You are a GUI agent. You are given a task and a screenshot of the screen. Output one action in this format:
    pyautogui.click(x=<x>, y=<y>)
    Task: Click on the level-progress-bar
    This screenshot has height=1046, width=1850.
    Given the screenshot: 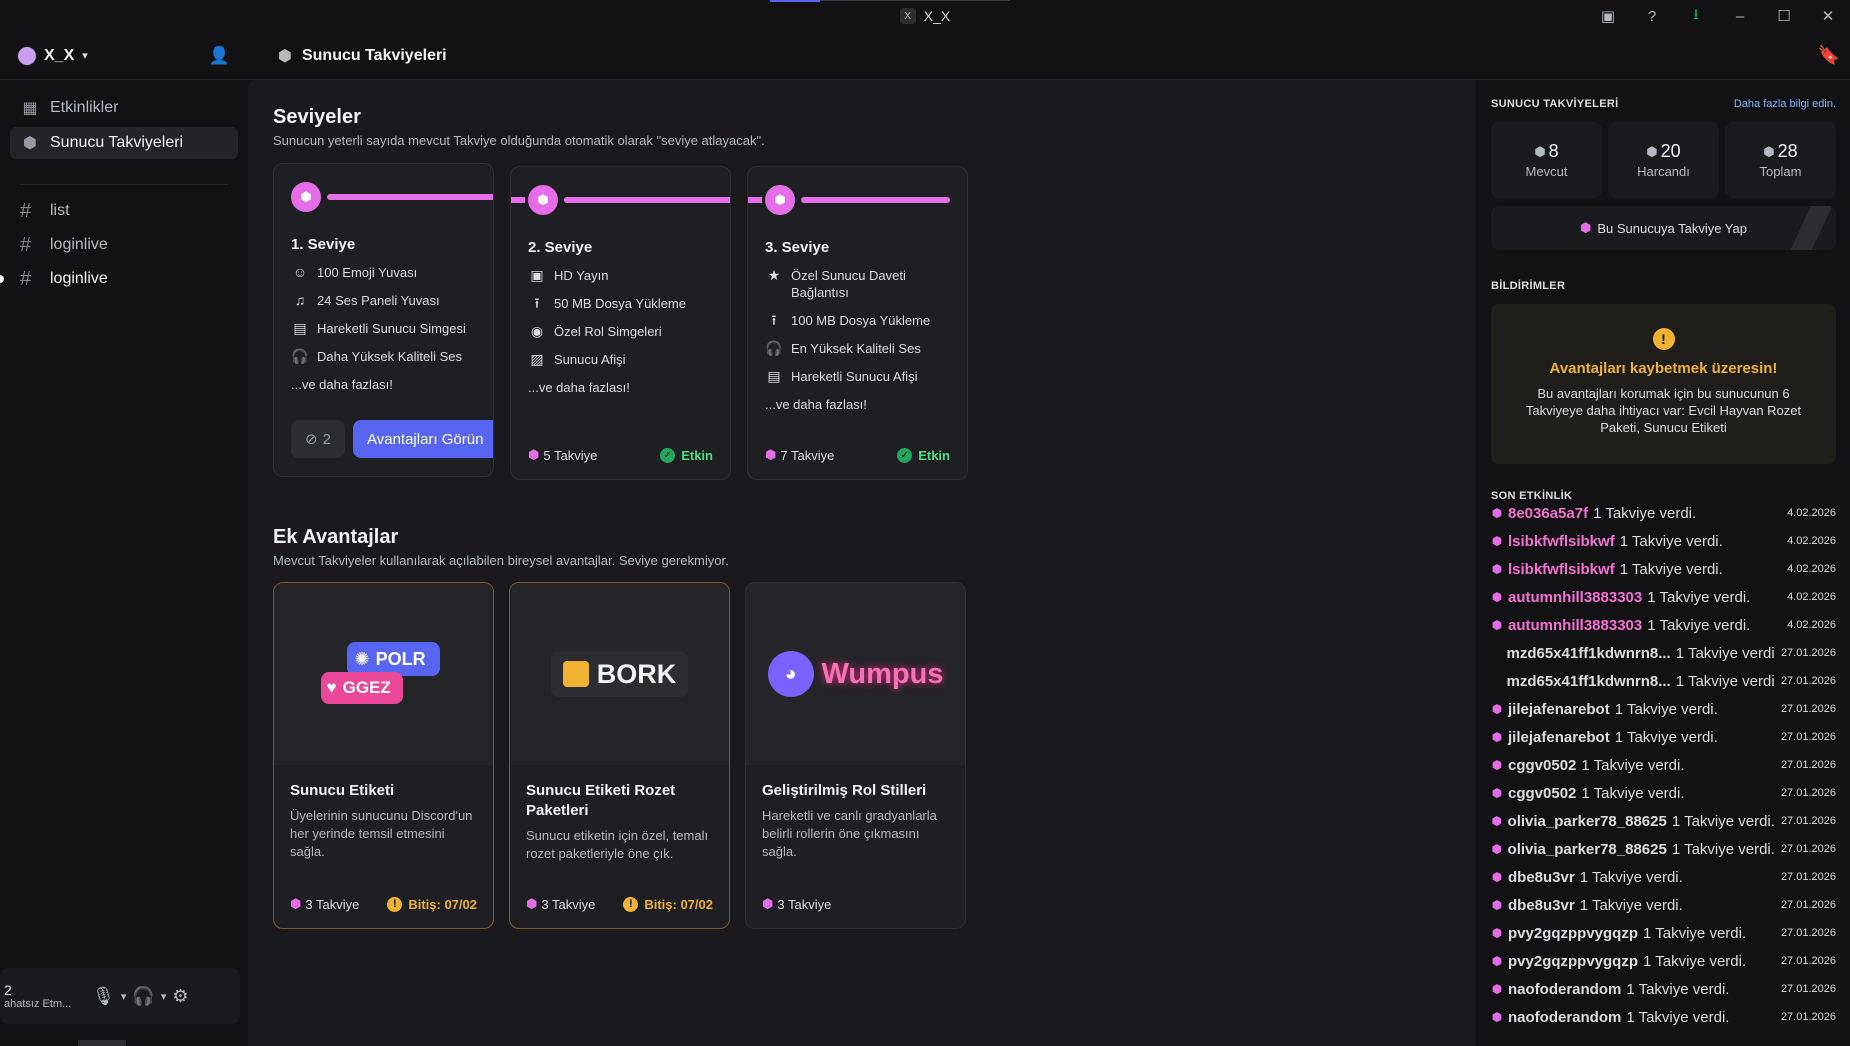 What is the action you would take?
    pyautogui.click(x=518, y=200)
    